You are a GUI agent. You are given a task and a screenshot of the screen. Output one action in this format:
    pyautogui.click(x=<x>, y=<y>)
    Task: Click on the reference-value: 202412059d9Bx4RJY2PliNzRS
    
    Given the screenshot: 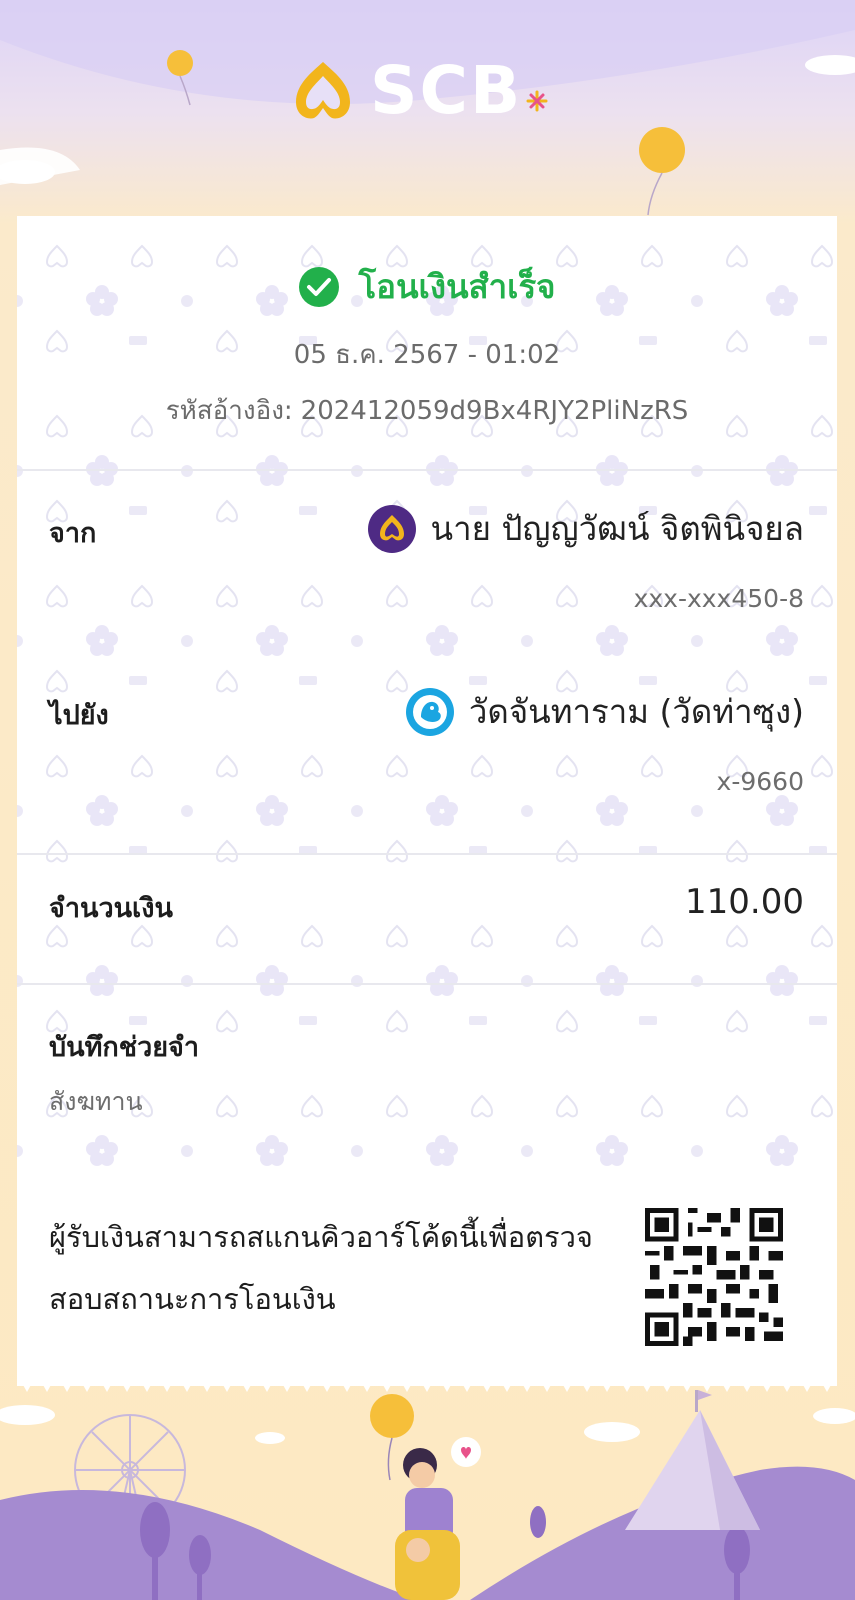 What is the action you would take?
    pyautogui.click(x=494, y=411)
    